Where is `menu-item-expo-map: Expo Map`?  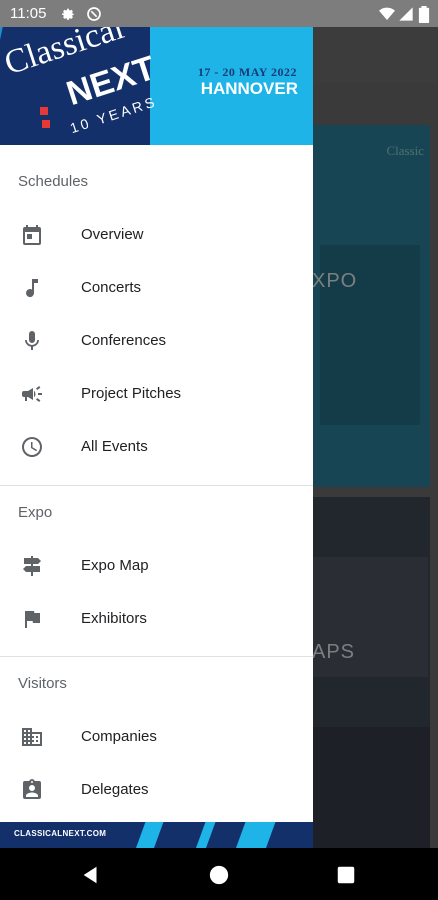
menu-item-expo-map: Expo Map is located at coordinates (156, 566).